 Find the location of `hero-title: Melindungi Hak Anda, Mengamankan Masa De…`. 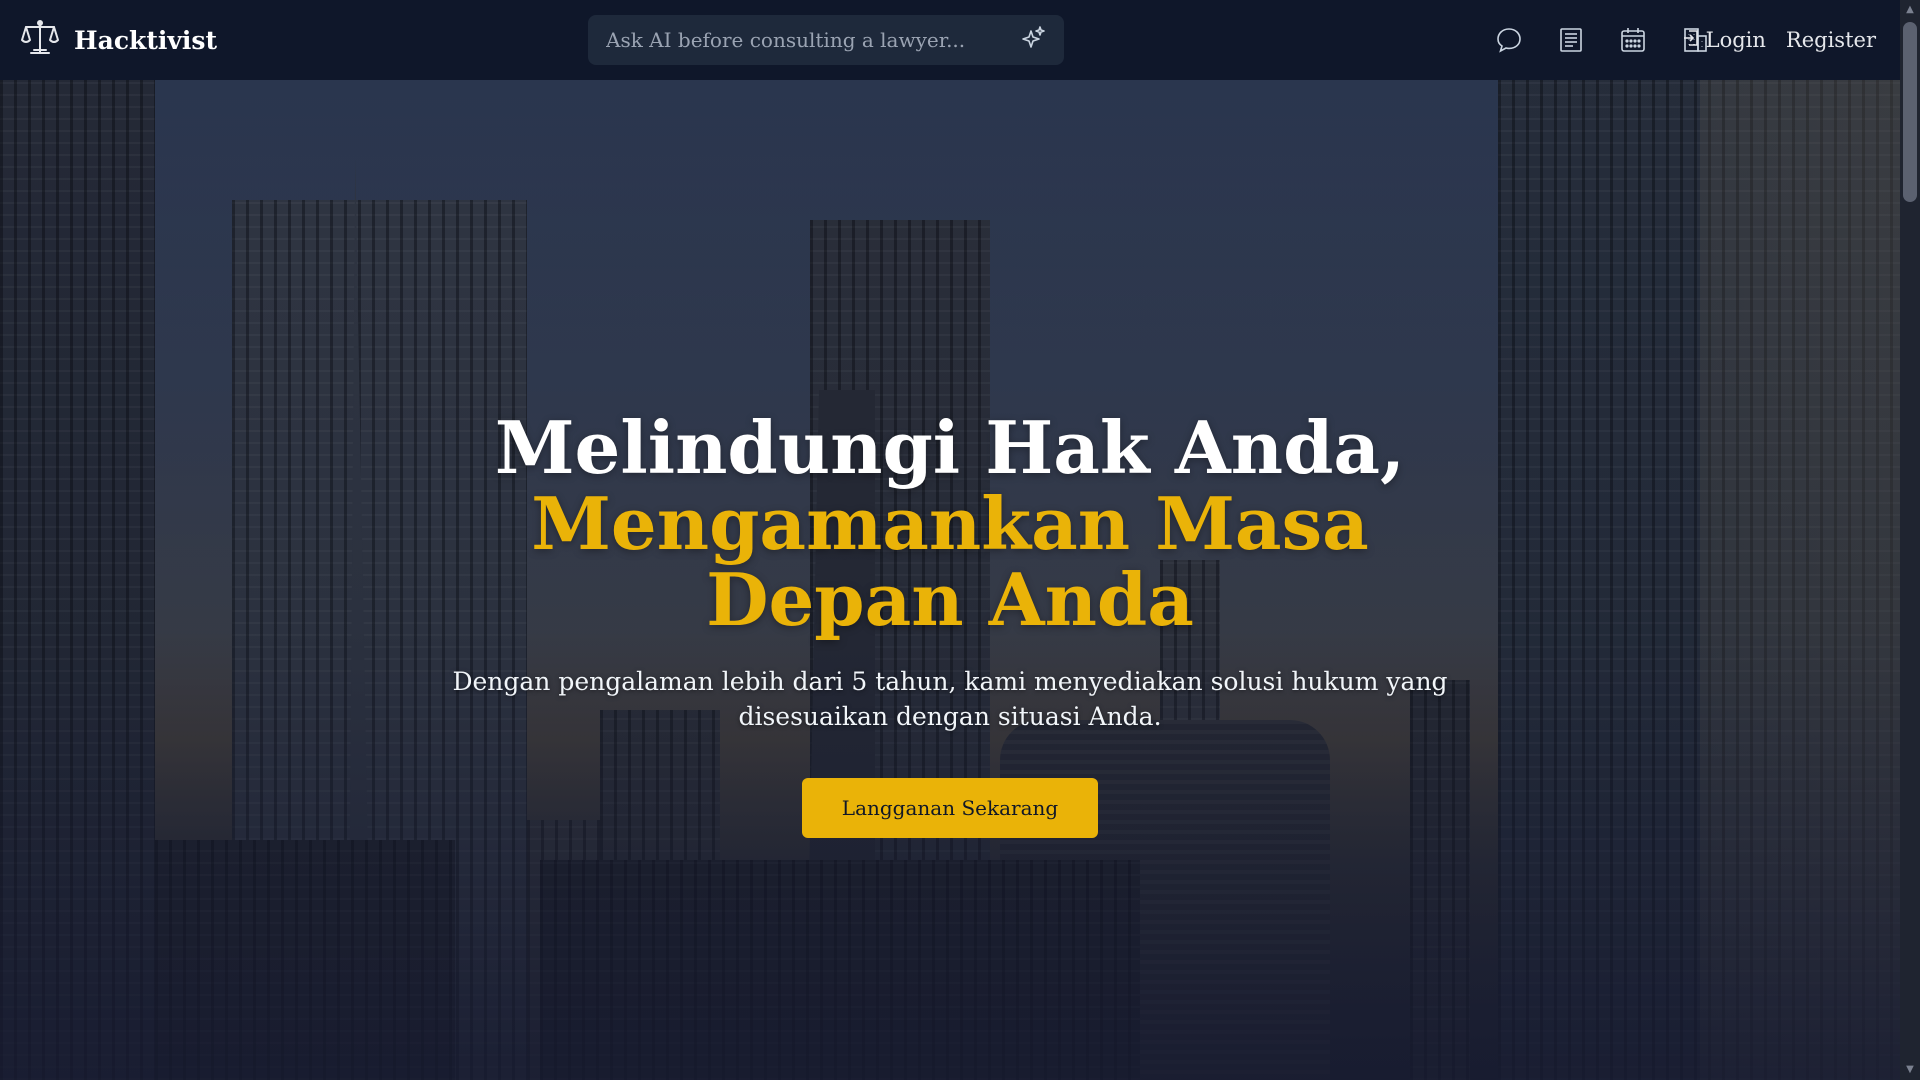

hero-title: Melindungi Hak Anda, Mengamankan Masa De… is located at coordinates (950, 524).